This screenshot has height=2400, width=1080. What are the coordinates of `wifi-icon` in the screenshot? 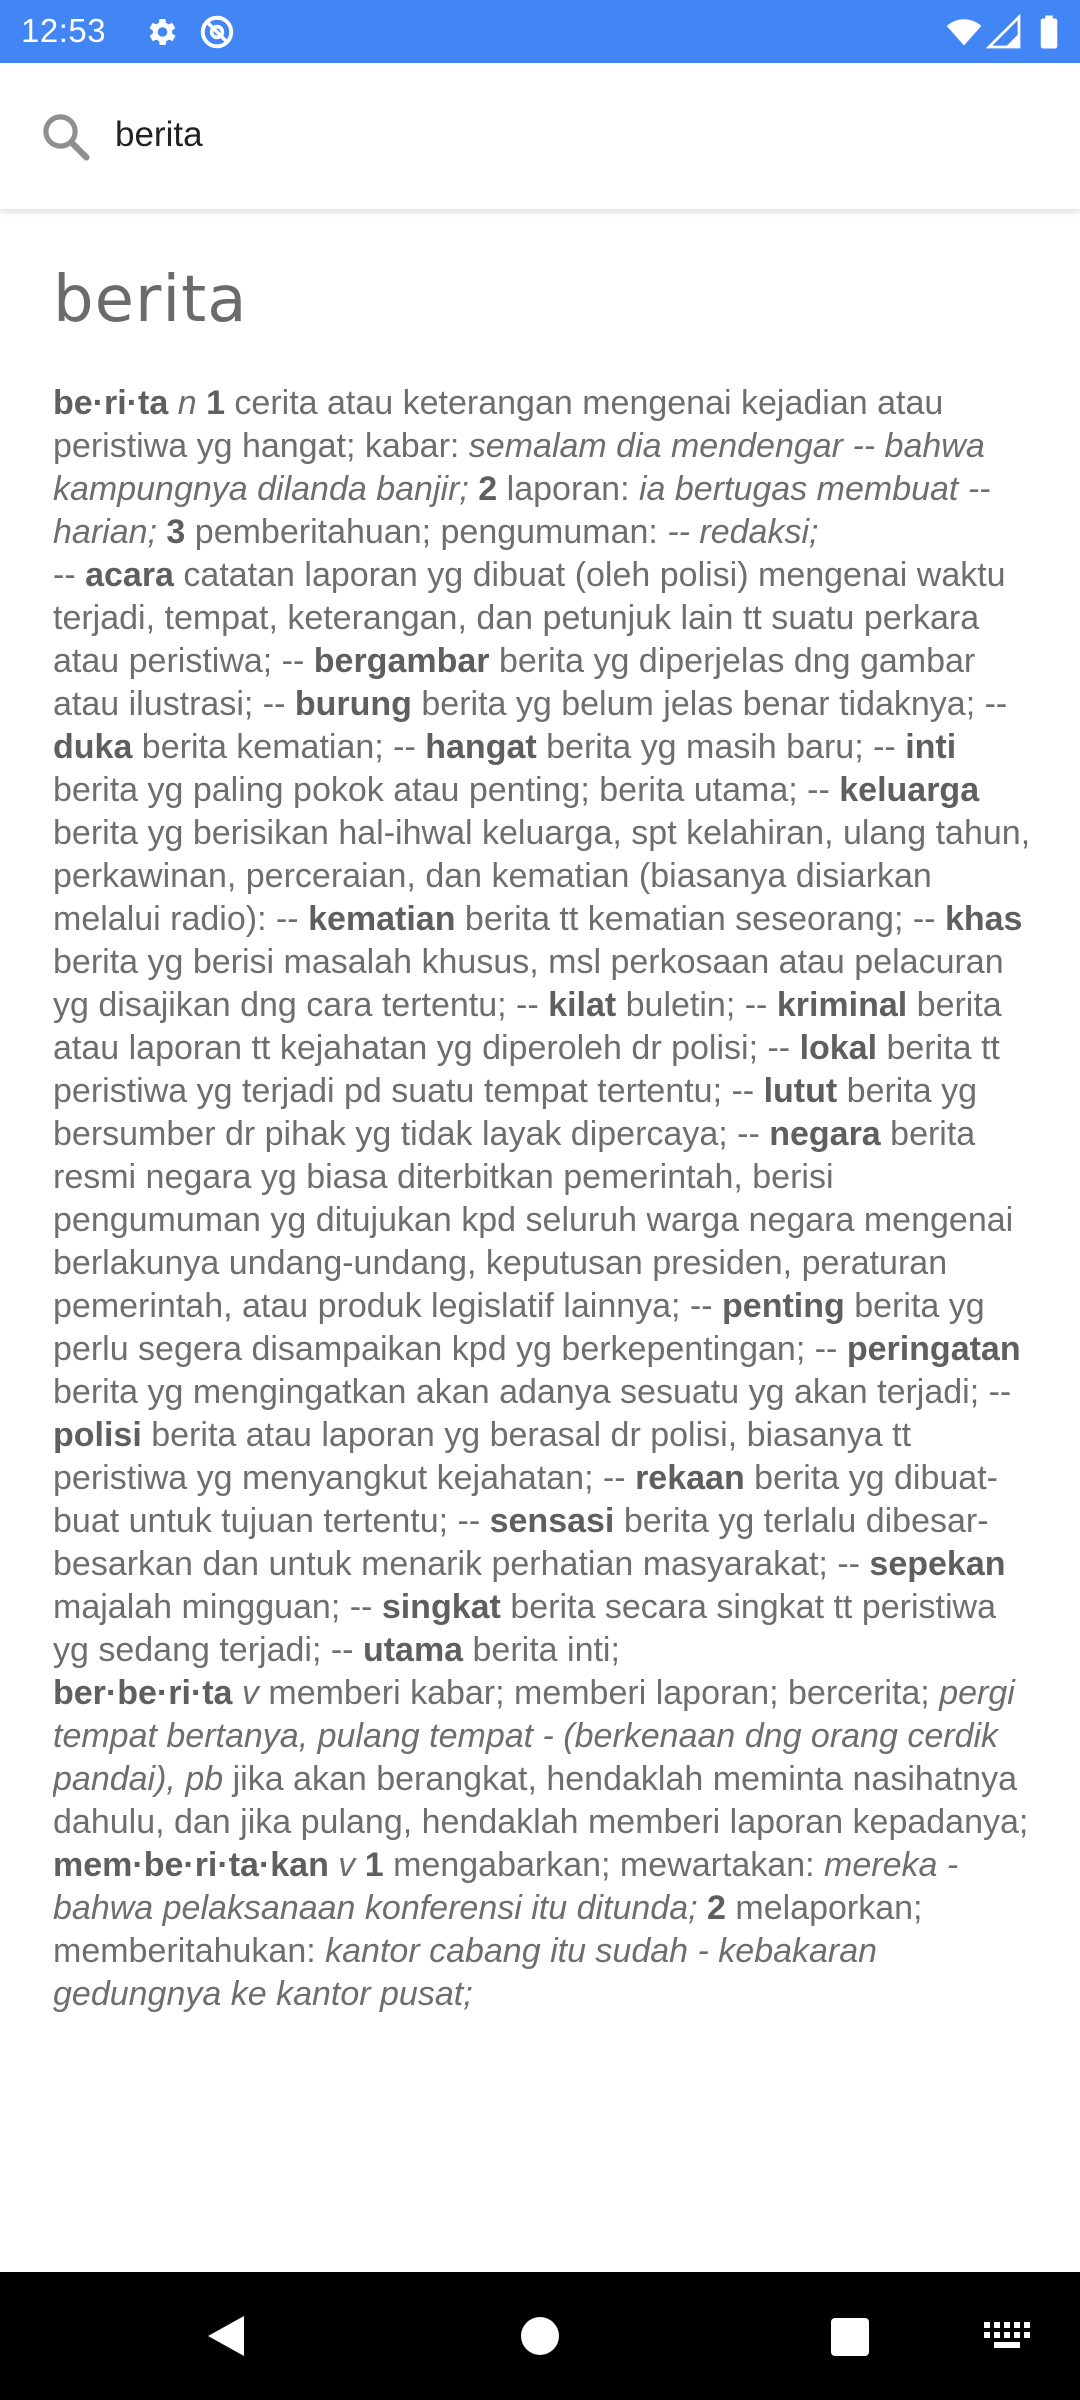 It's located at (964, 32).